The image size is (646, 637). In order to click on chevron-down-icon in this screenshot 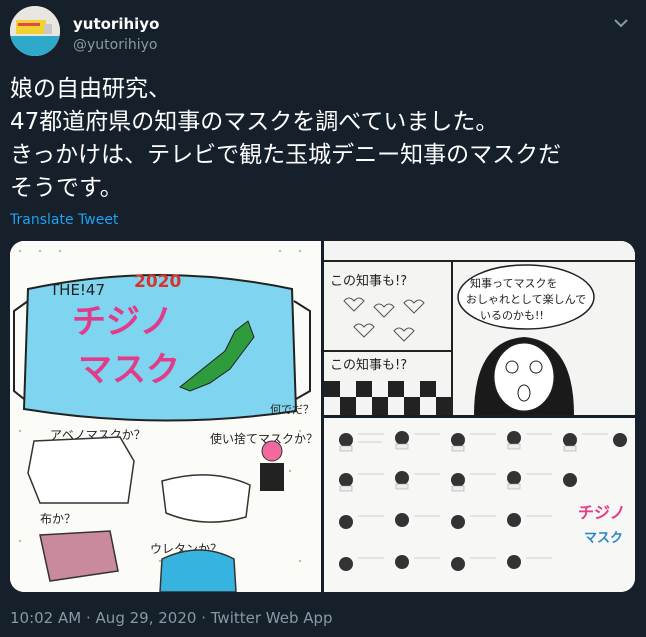, I will do `click(621, 23)`.